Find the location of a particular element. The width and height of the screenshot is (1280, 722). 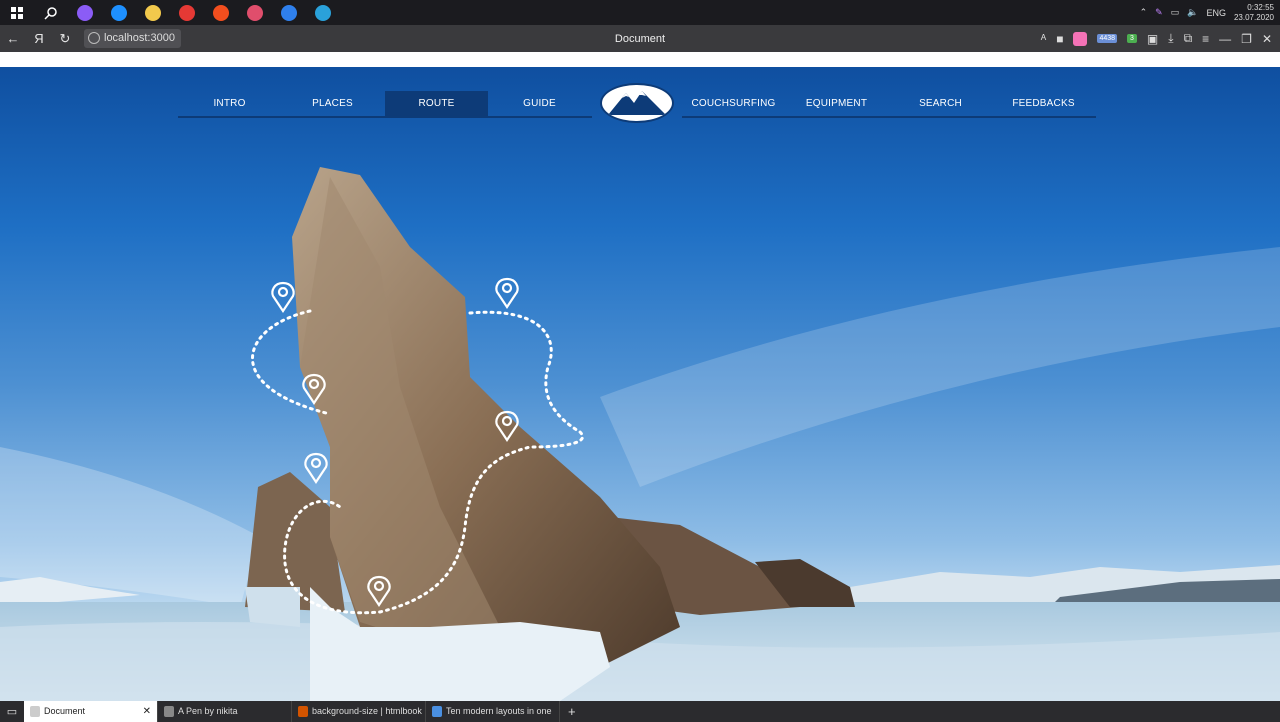

explorer-glyph is located at coordinates (153, 12).